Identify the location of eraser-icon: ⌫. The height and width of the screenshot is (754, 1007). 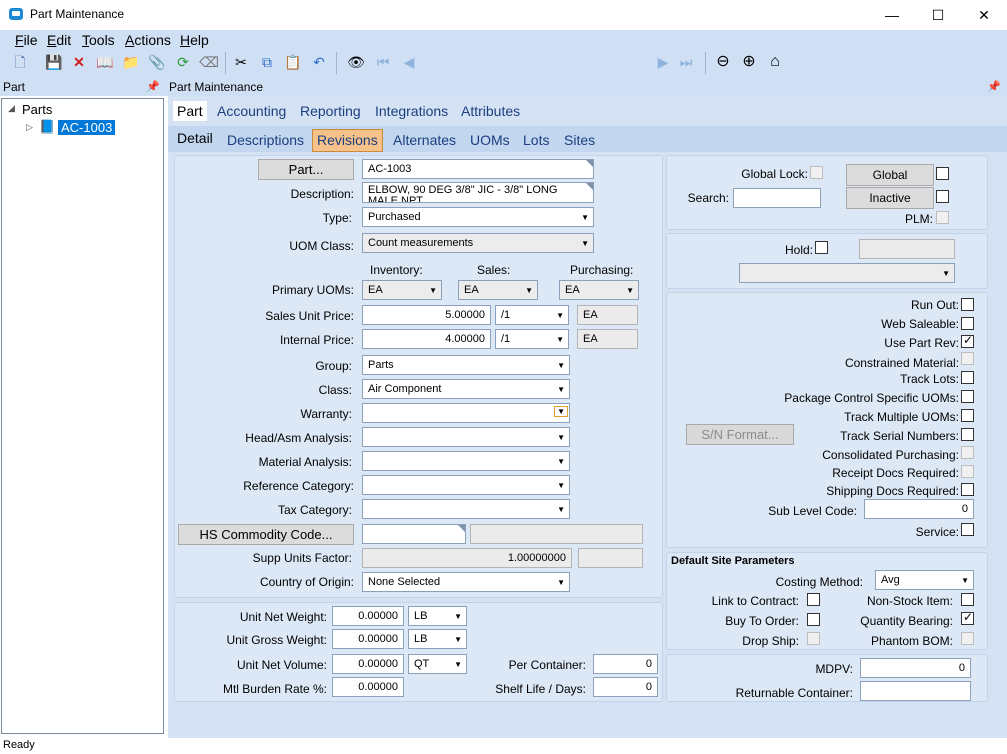
(209, 62).